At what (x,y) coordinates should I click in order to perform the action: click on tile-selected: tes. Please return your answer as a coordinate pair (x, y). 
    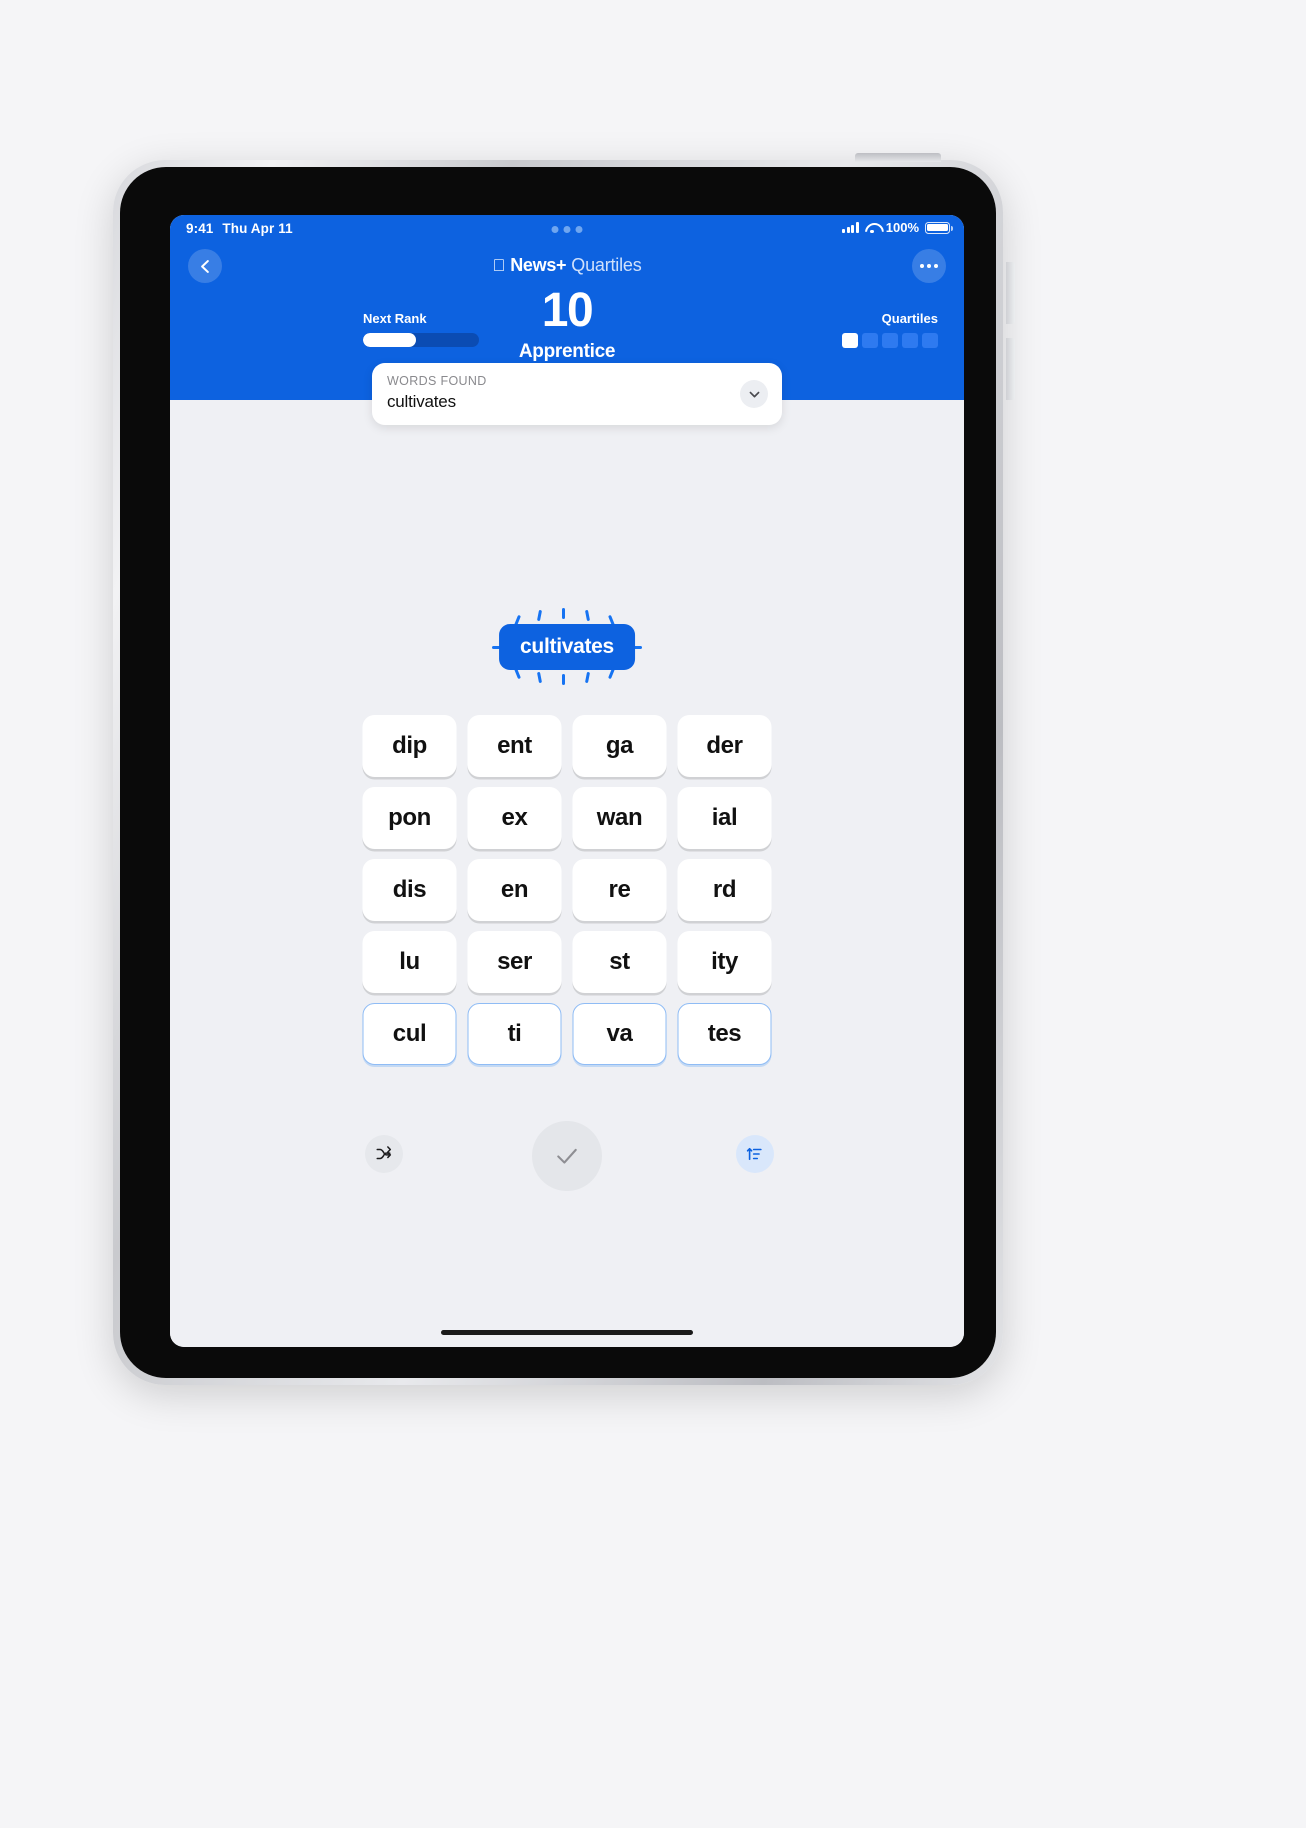
    Looking at the image, I should click on (724, 1034).